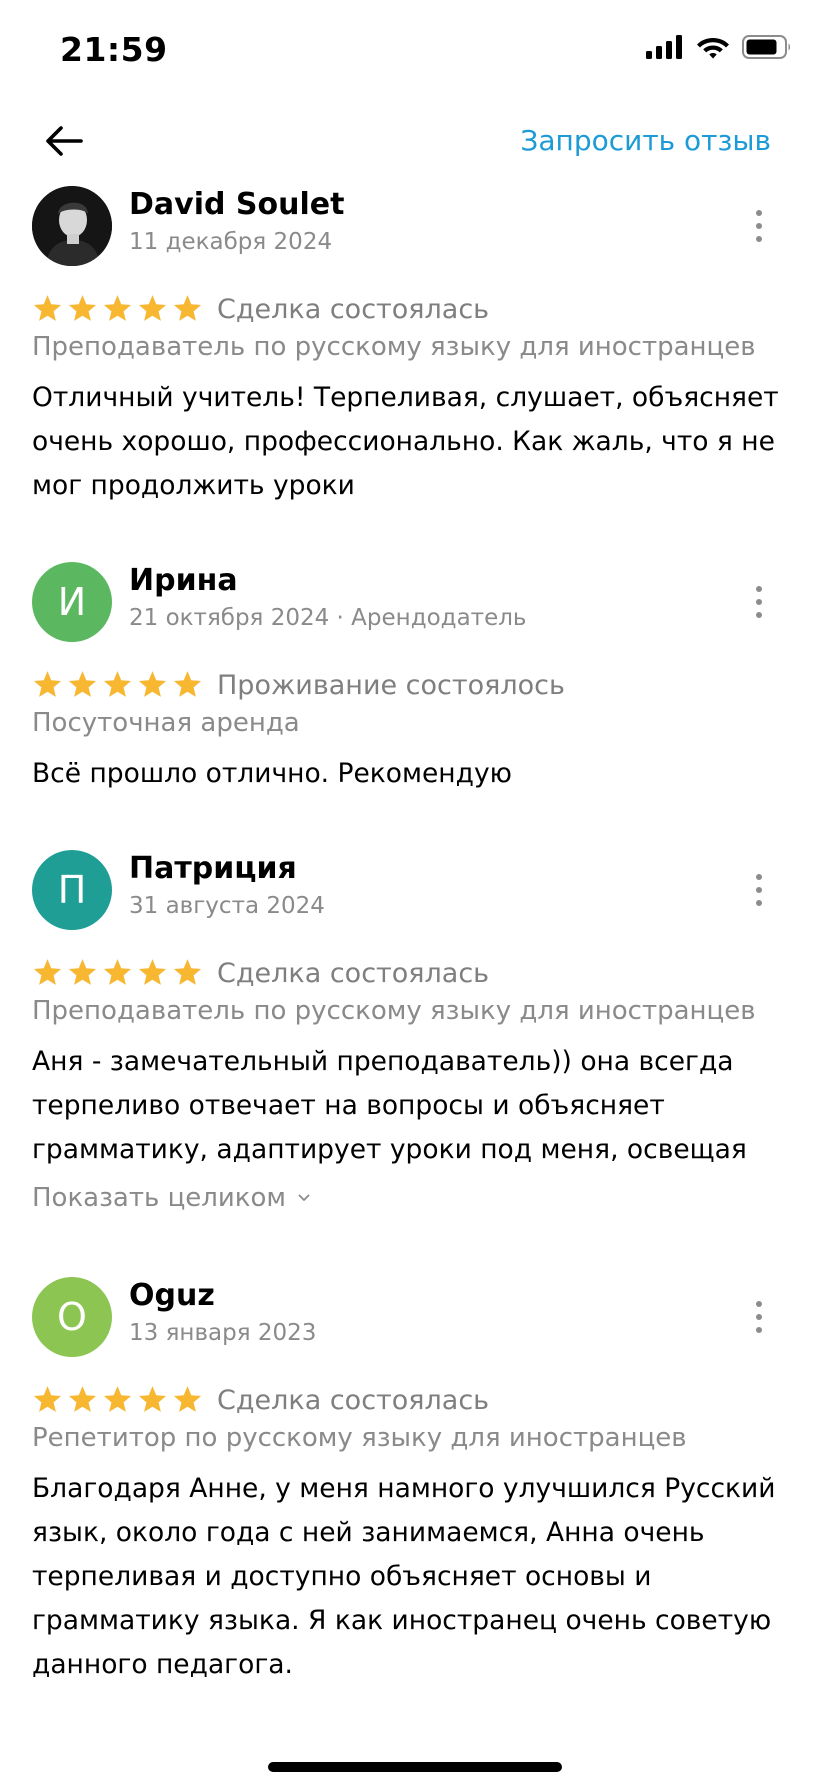 The image size is (828, 1792). I want to click on chevron-down-icon, so click(304, 1197).